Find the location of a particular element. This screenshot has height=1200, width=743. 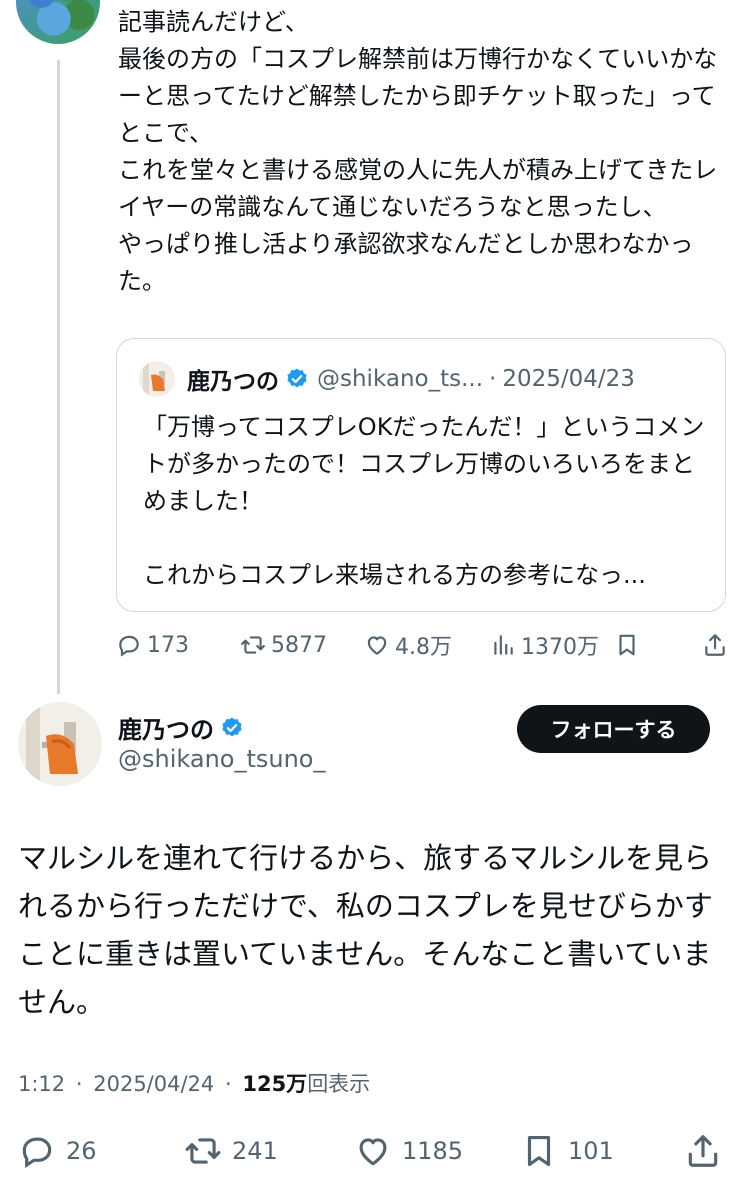

tweet-views-label: 回表示 is located at coordinates (339, 1084).